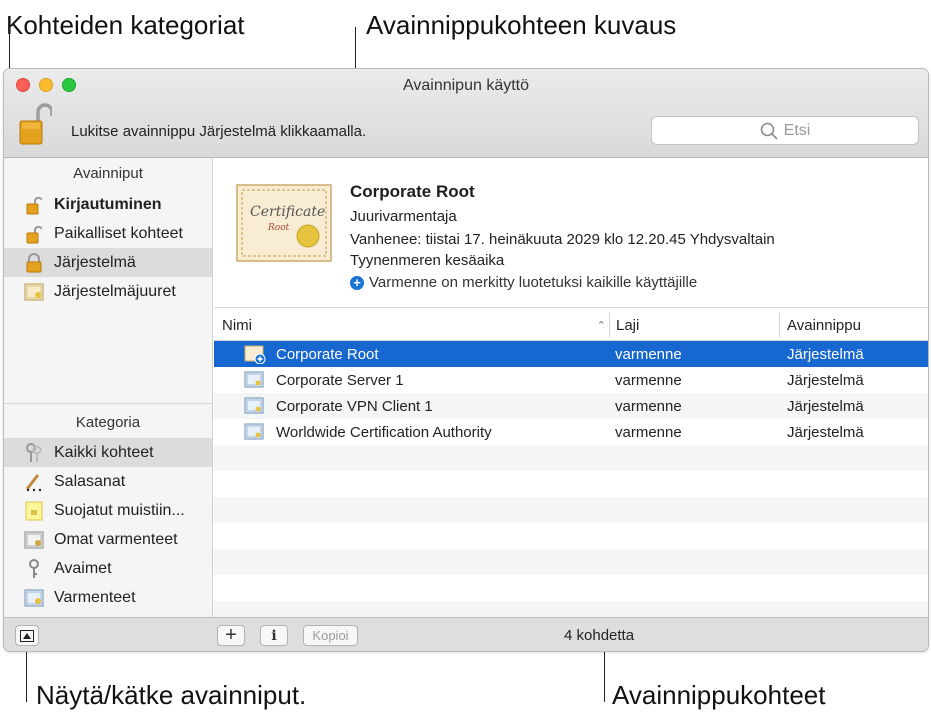 This screenshot has width=931, height=721. What do you see at coordinates (34, 511) in the screenshot?
I see `secure-note-icon` at bounding box center [34, 511].